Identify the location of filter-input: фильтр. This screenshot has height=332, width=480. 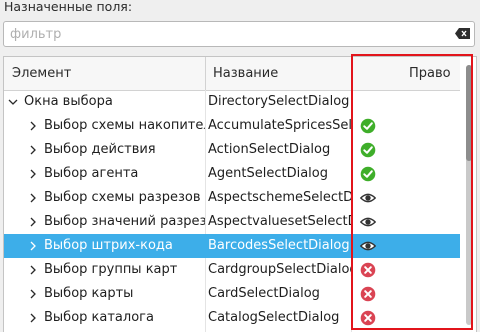
(239, 34).